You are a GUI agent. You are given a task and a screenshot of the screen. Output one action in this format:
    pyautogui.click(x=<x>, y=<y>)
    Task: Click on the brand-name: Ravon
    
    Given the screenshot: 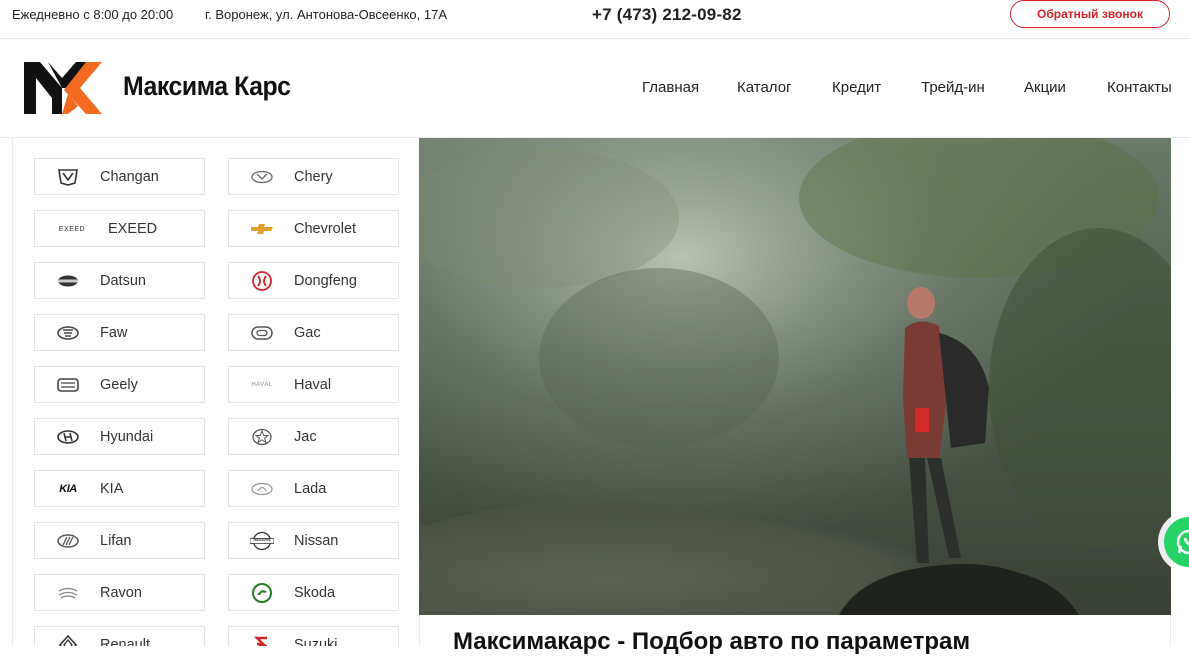 What is the action you would take?
    pyautogui.click(x=121, y=593)
    